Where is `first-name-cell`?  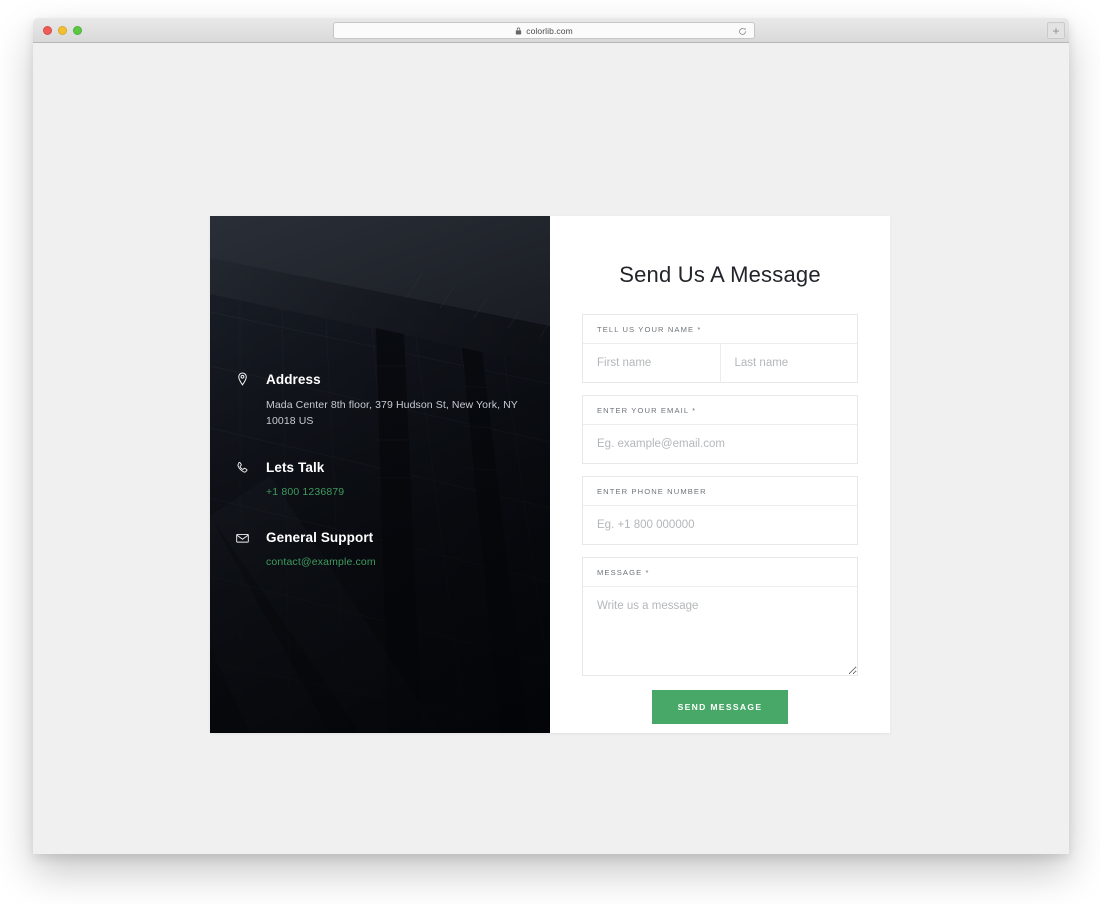
first-name-cell is located at coordinates (652, 363).